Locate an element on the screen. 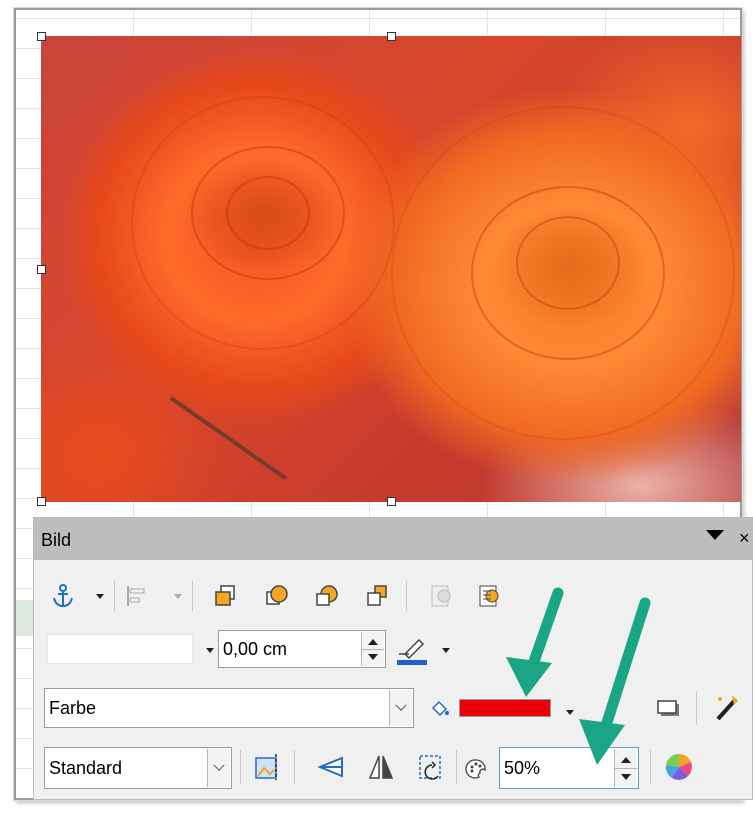 Image resolution: width=753 pixels, height=813 pixels. spin-down-icon is located at coordinates (373, 657).